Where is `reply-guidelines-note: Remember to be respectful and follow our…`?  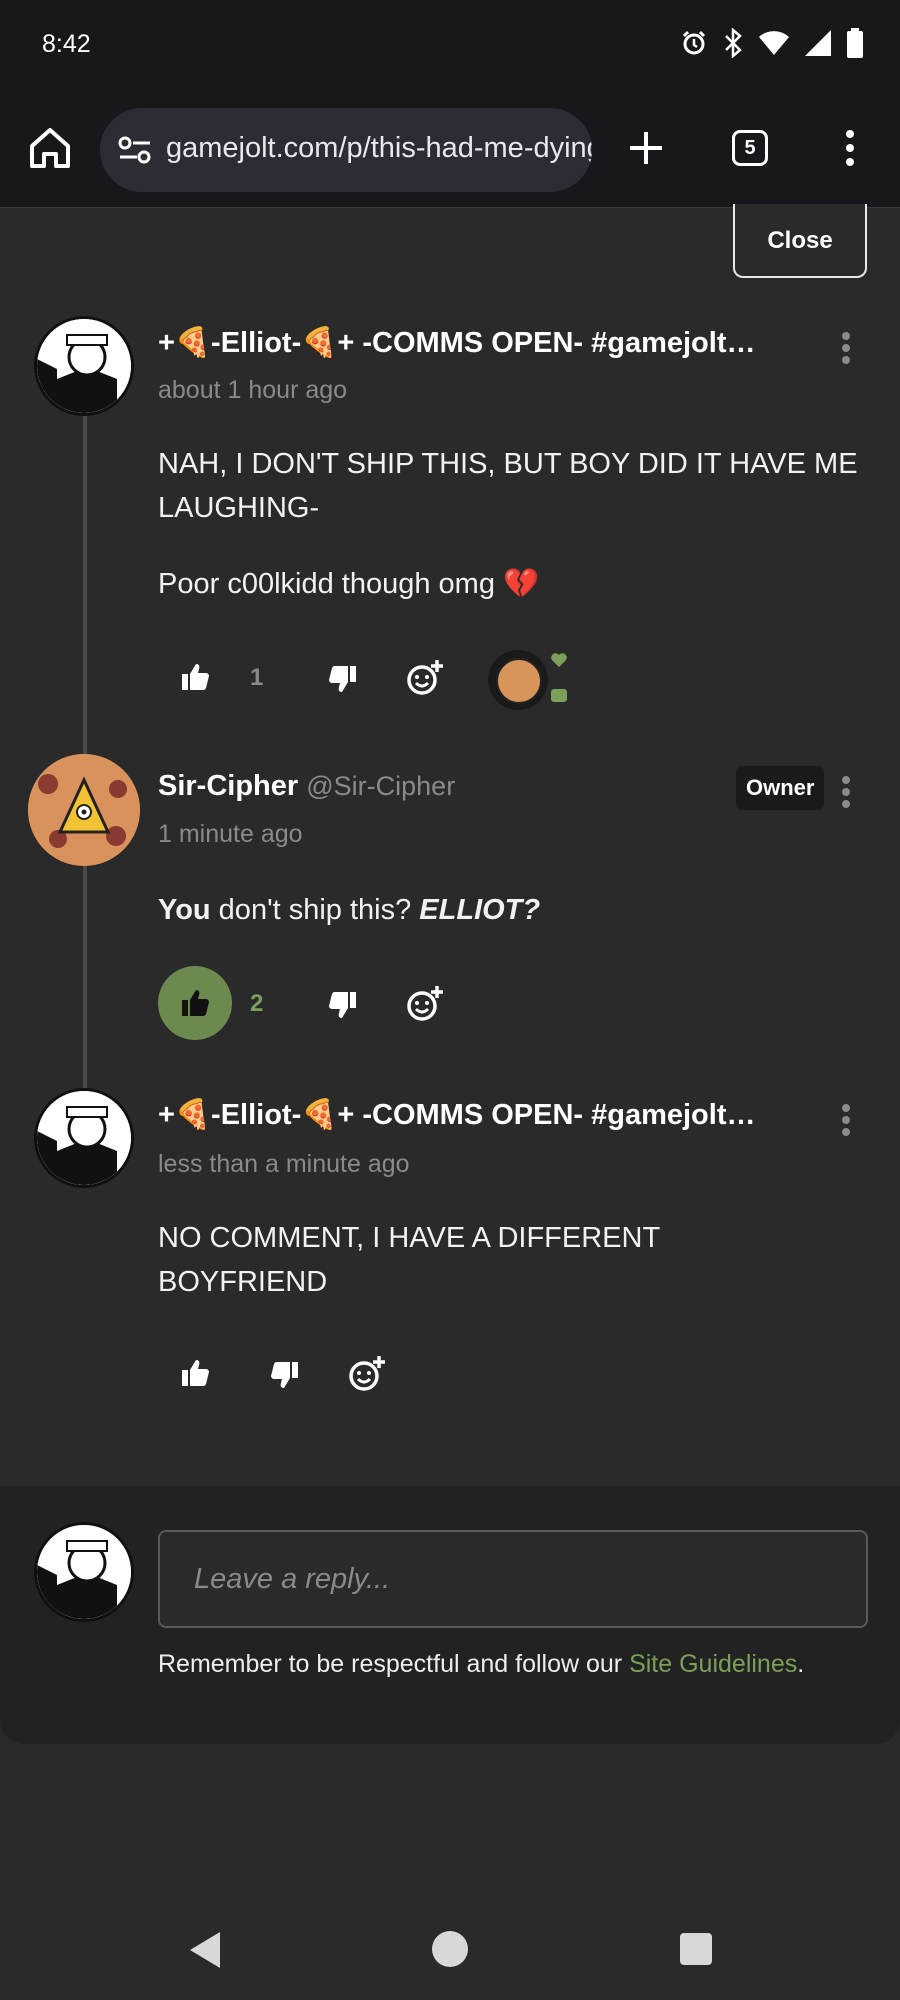 reply-guidelines-note: Remember to be respectful and follow our… is located at coordinates (481, 1664).